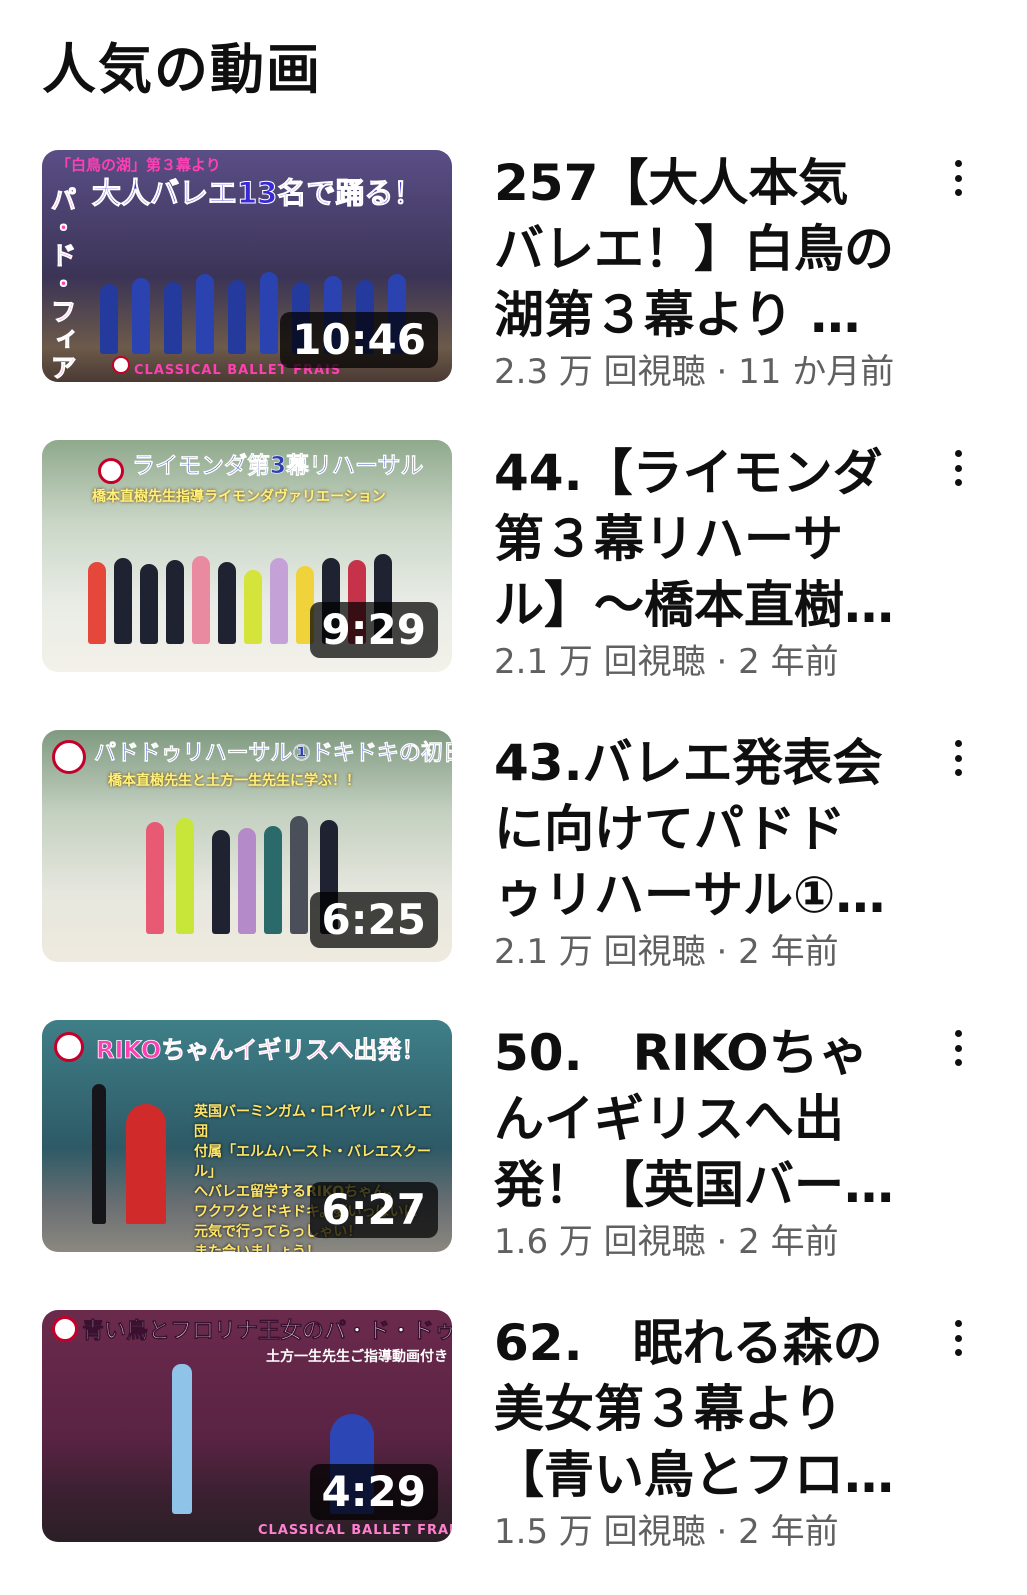 Image resolution: width=1027 pixels, height=1595 pixels. What do you see at coordinates (247, 556) in the screenshot?
I see `video-thumbnail: ライモンダ第3幕リハーサル 橋本直樹先生指導ライモンダヴァリエーション 9:29` at bounding box center [247, 556].